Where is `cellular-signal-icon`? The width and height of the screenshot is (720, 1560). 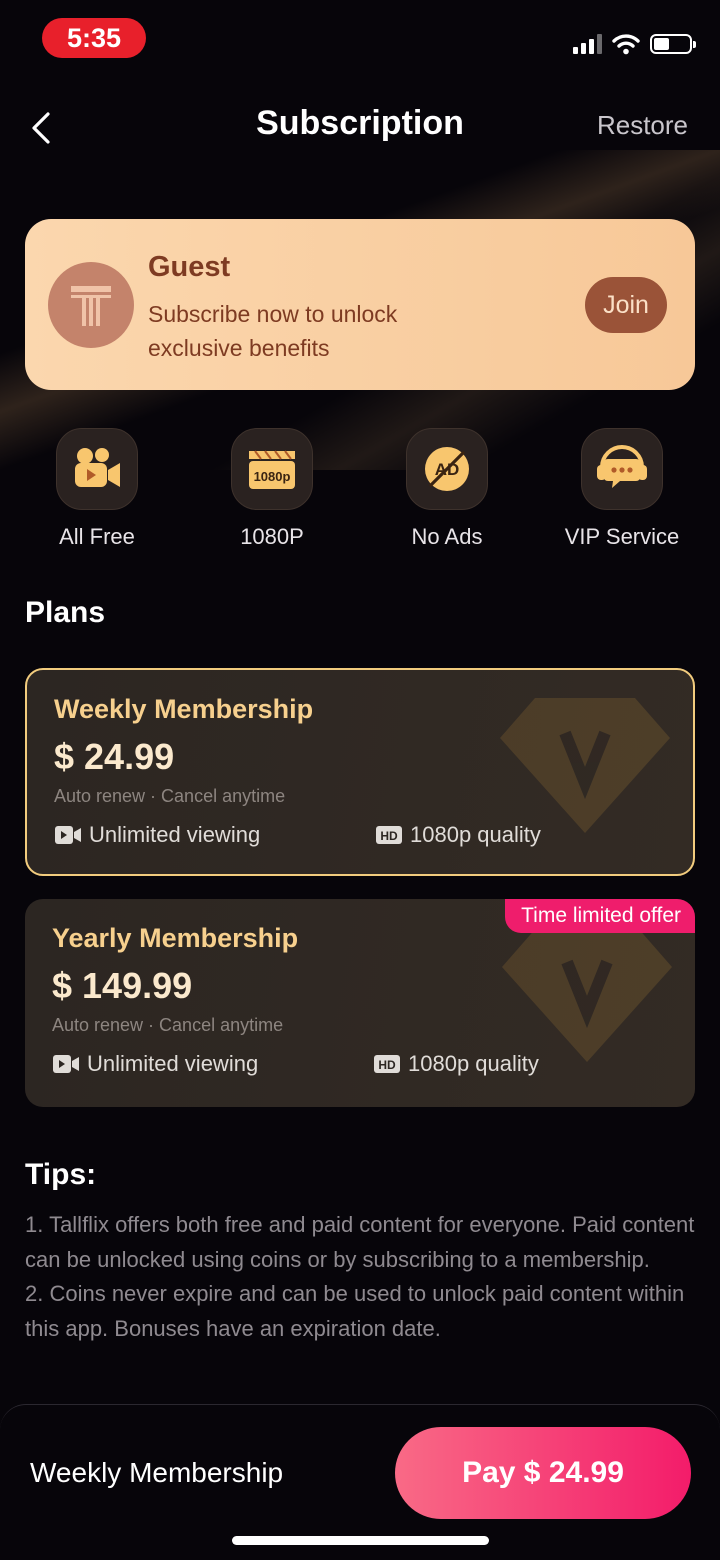
cellular-signal-icon is located at coordinates (587, 44).